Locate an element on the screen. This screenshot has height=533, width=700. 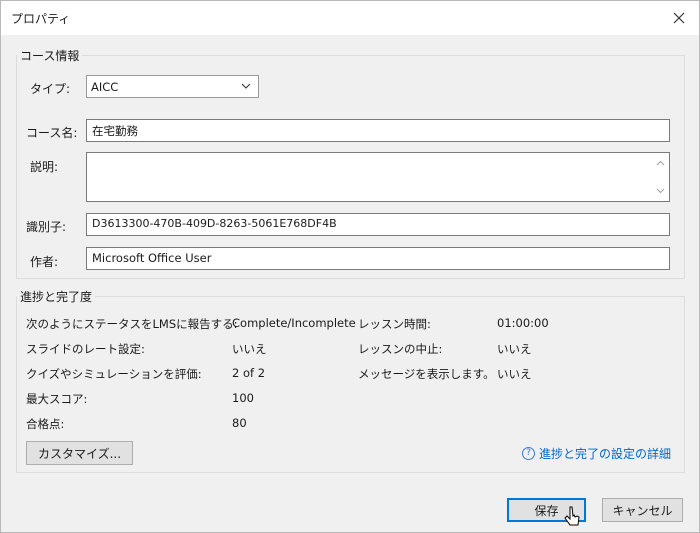
type-label: タイプ: is located at coordinates (50, 89).